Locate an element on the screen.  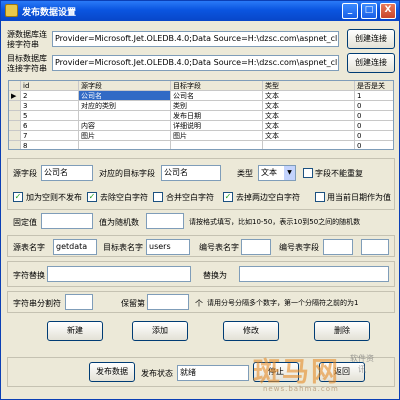
source-field-input: 公司名 is located at coordinates (67, 173).